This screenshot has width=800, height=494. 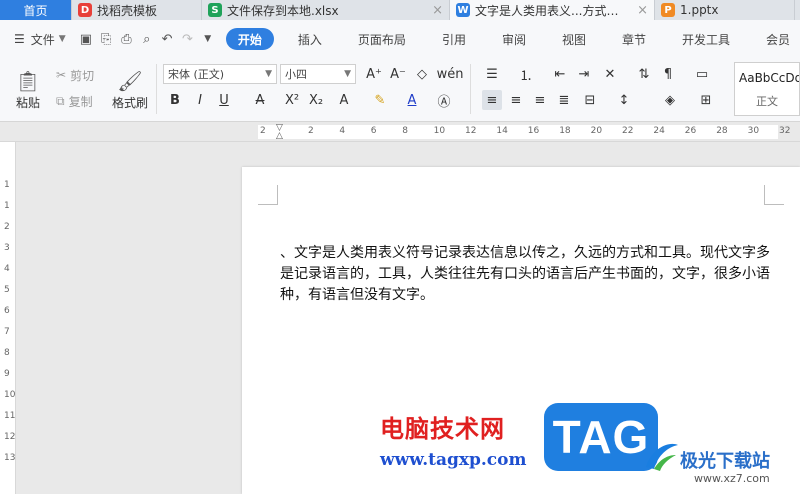 What do you see at coordinates (540, 100) in the screenshot?
I see `align-right-icon: ≡` at bounding box center [540, 100].